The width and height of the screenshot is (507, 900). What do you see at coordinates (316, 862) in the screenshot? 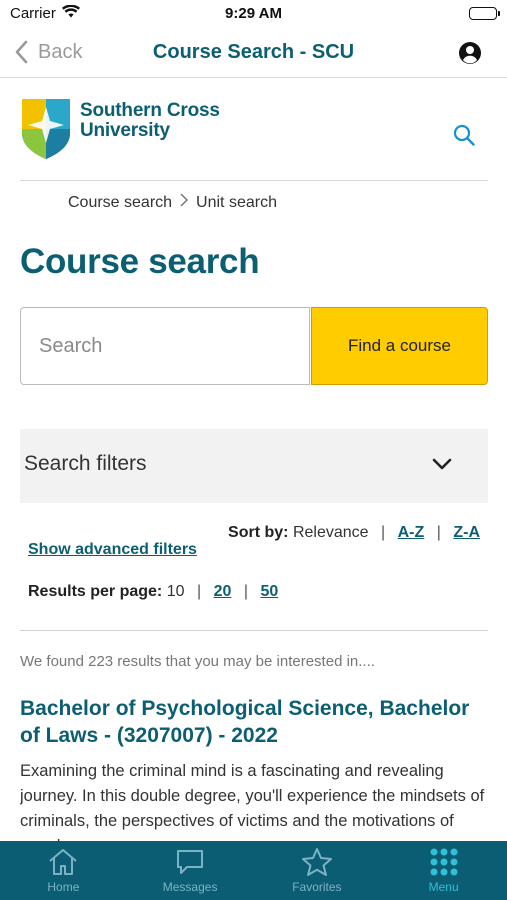
I see `star-icon` at bounding box center [316, 862].